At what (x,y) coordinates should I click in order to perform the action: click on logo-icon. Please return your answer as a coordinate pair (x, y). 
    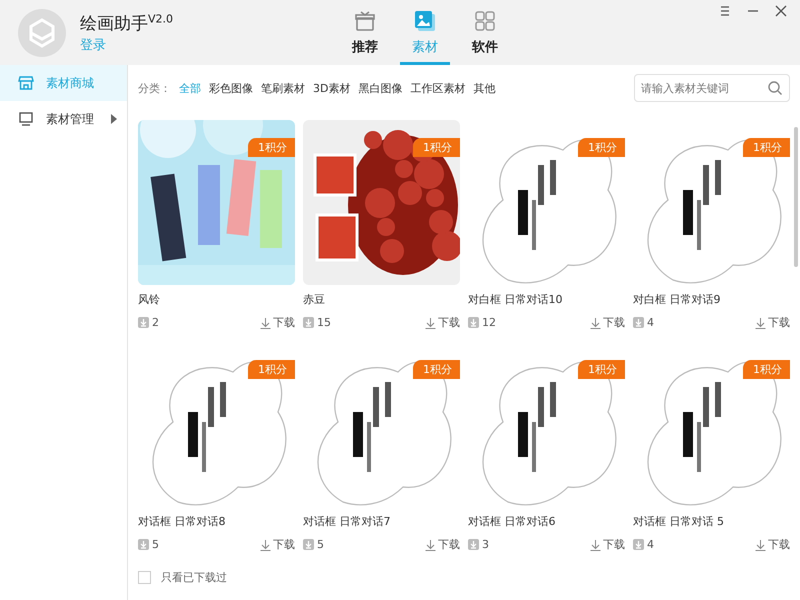
    Looking at the image, I should click on (42, 32).